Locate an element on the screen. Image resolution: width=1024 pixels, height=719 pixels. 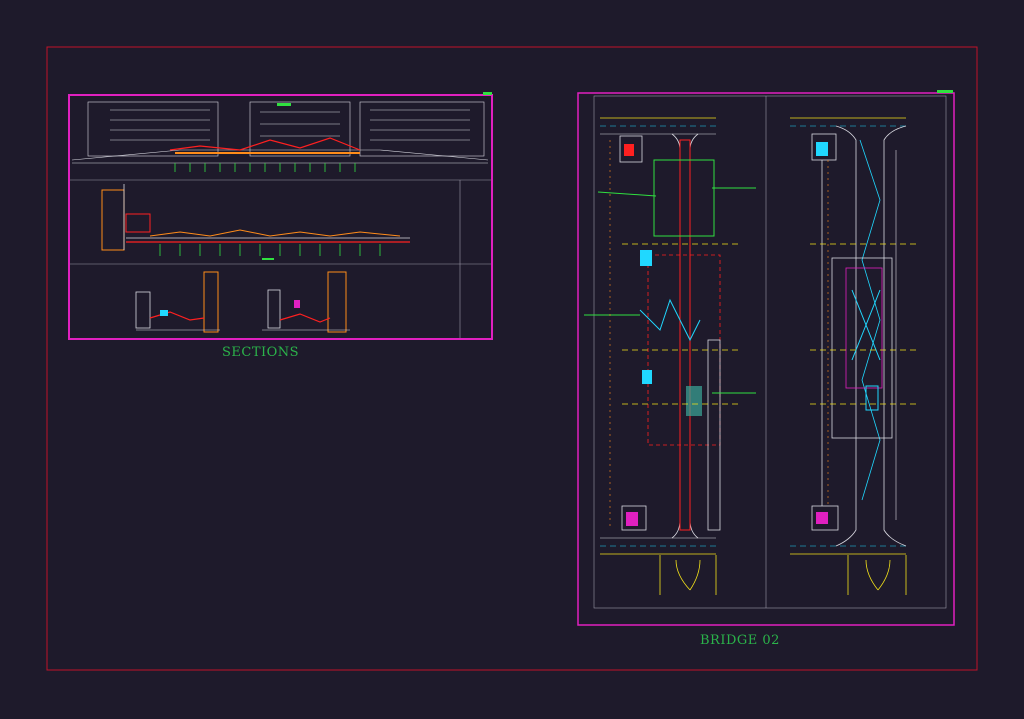
section-cross-left is located at coordinates (177, 302).